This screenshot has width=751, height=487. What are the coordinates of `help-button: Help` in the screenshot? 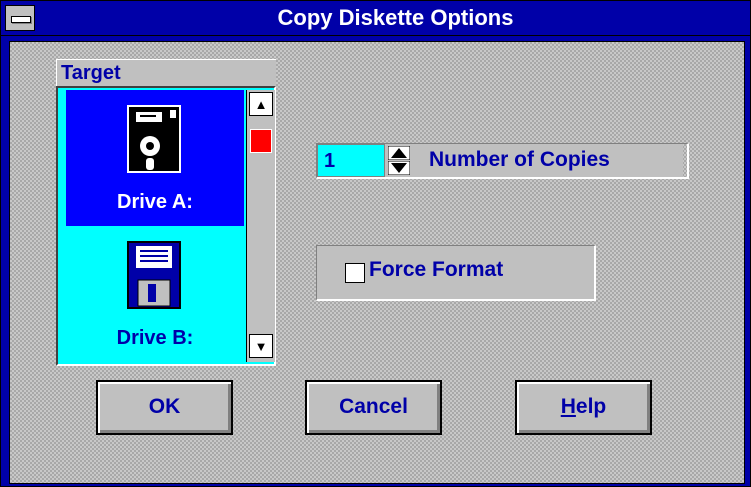 It's located at (583, 407).